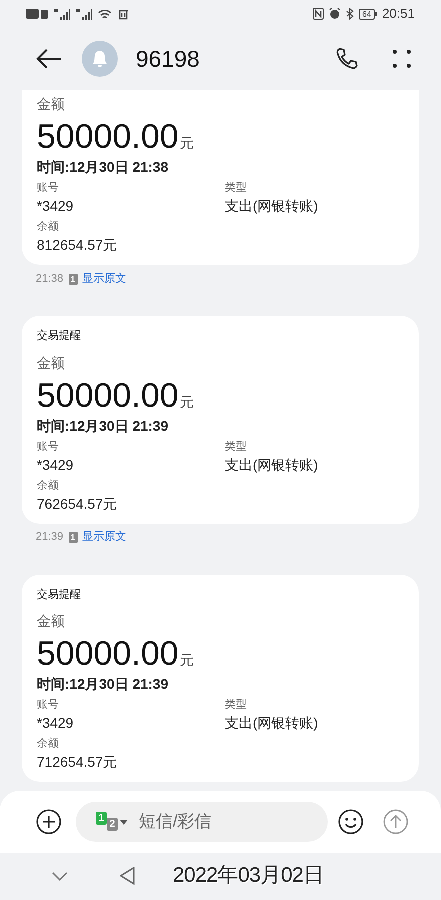 This screenshot has width=441, height=900. What do you see at coordinates (112, 824) in the screenshot?
I see `sim-badge: 2` at bounding box center [112, 824].